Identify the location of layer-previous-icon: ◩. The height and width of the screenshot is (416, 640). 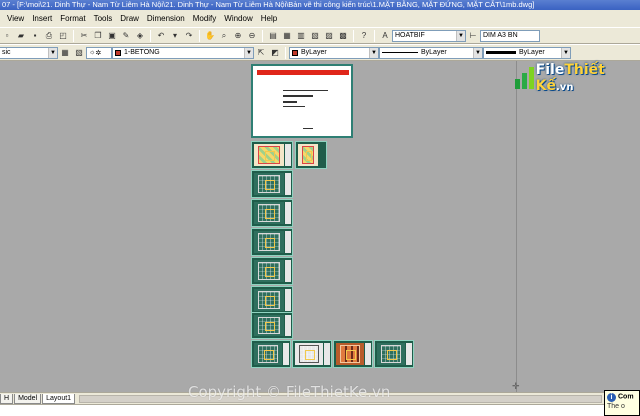
(275, 53).